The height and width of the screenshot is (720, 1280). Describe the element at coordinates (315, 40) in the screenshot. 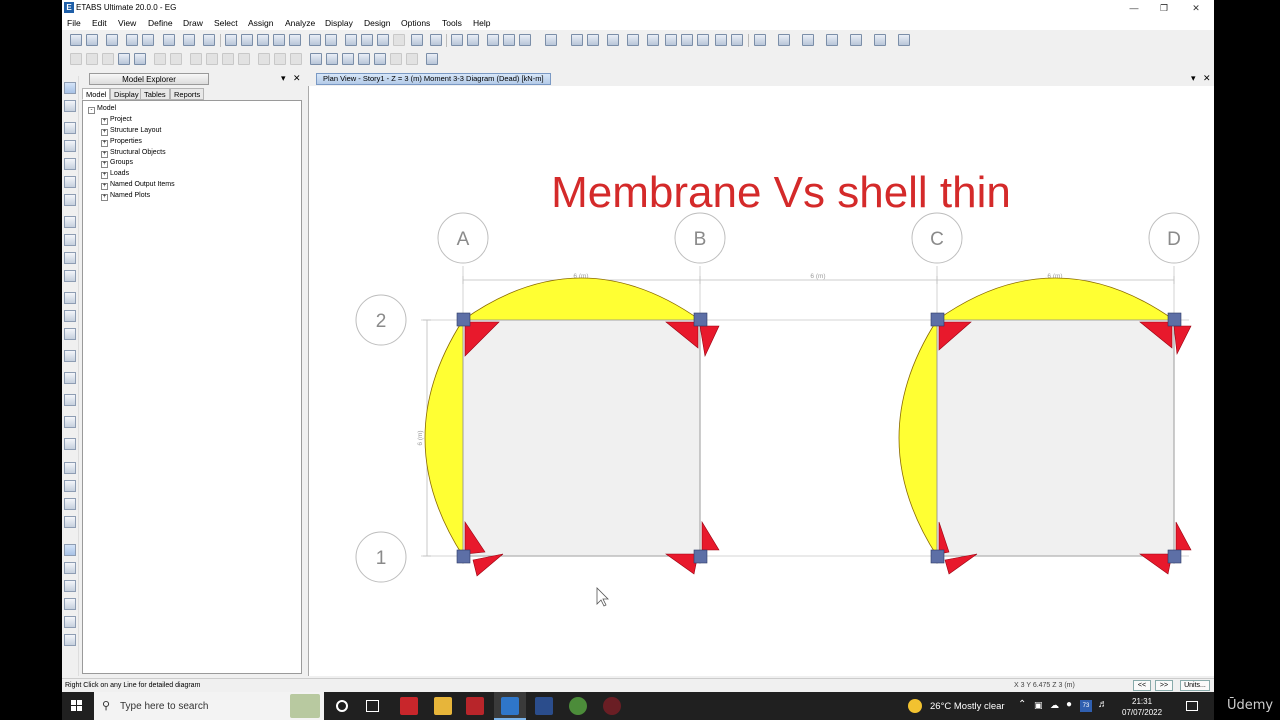

I see `pan-icon` at that location.